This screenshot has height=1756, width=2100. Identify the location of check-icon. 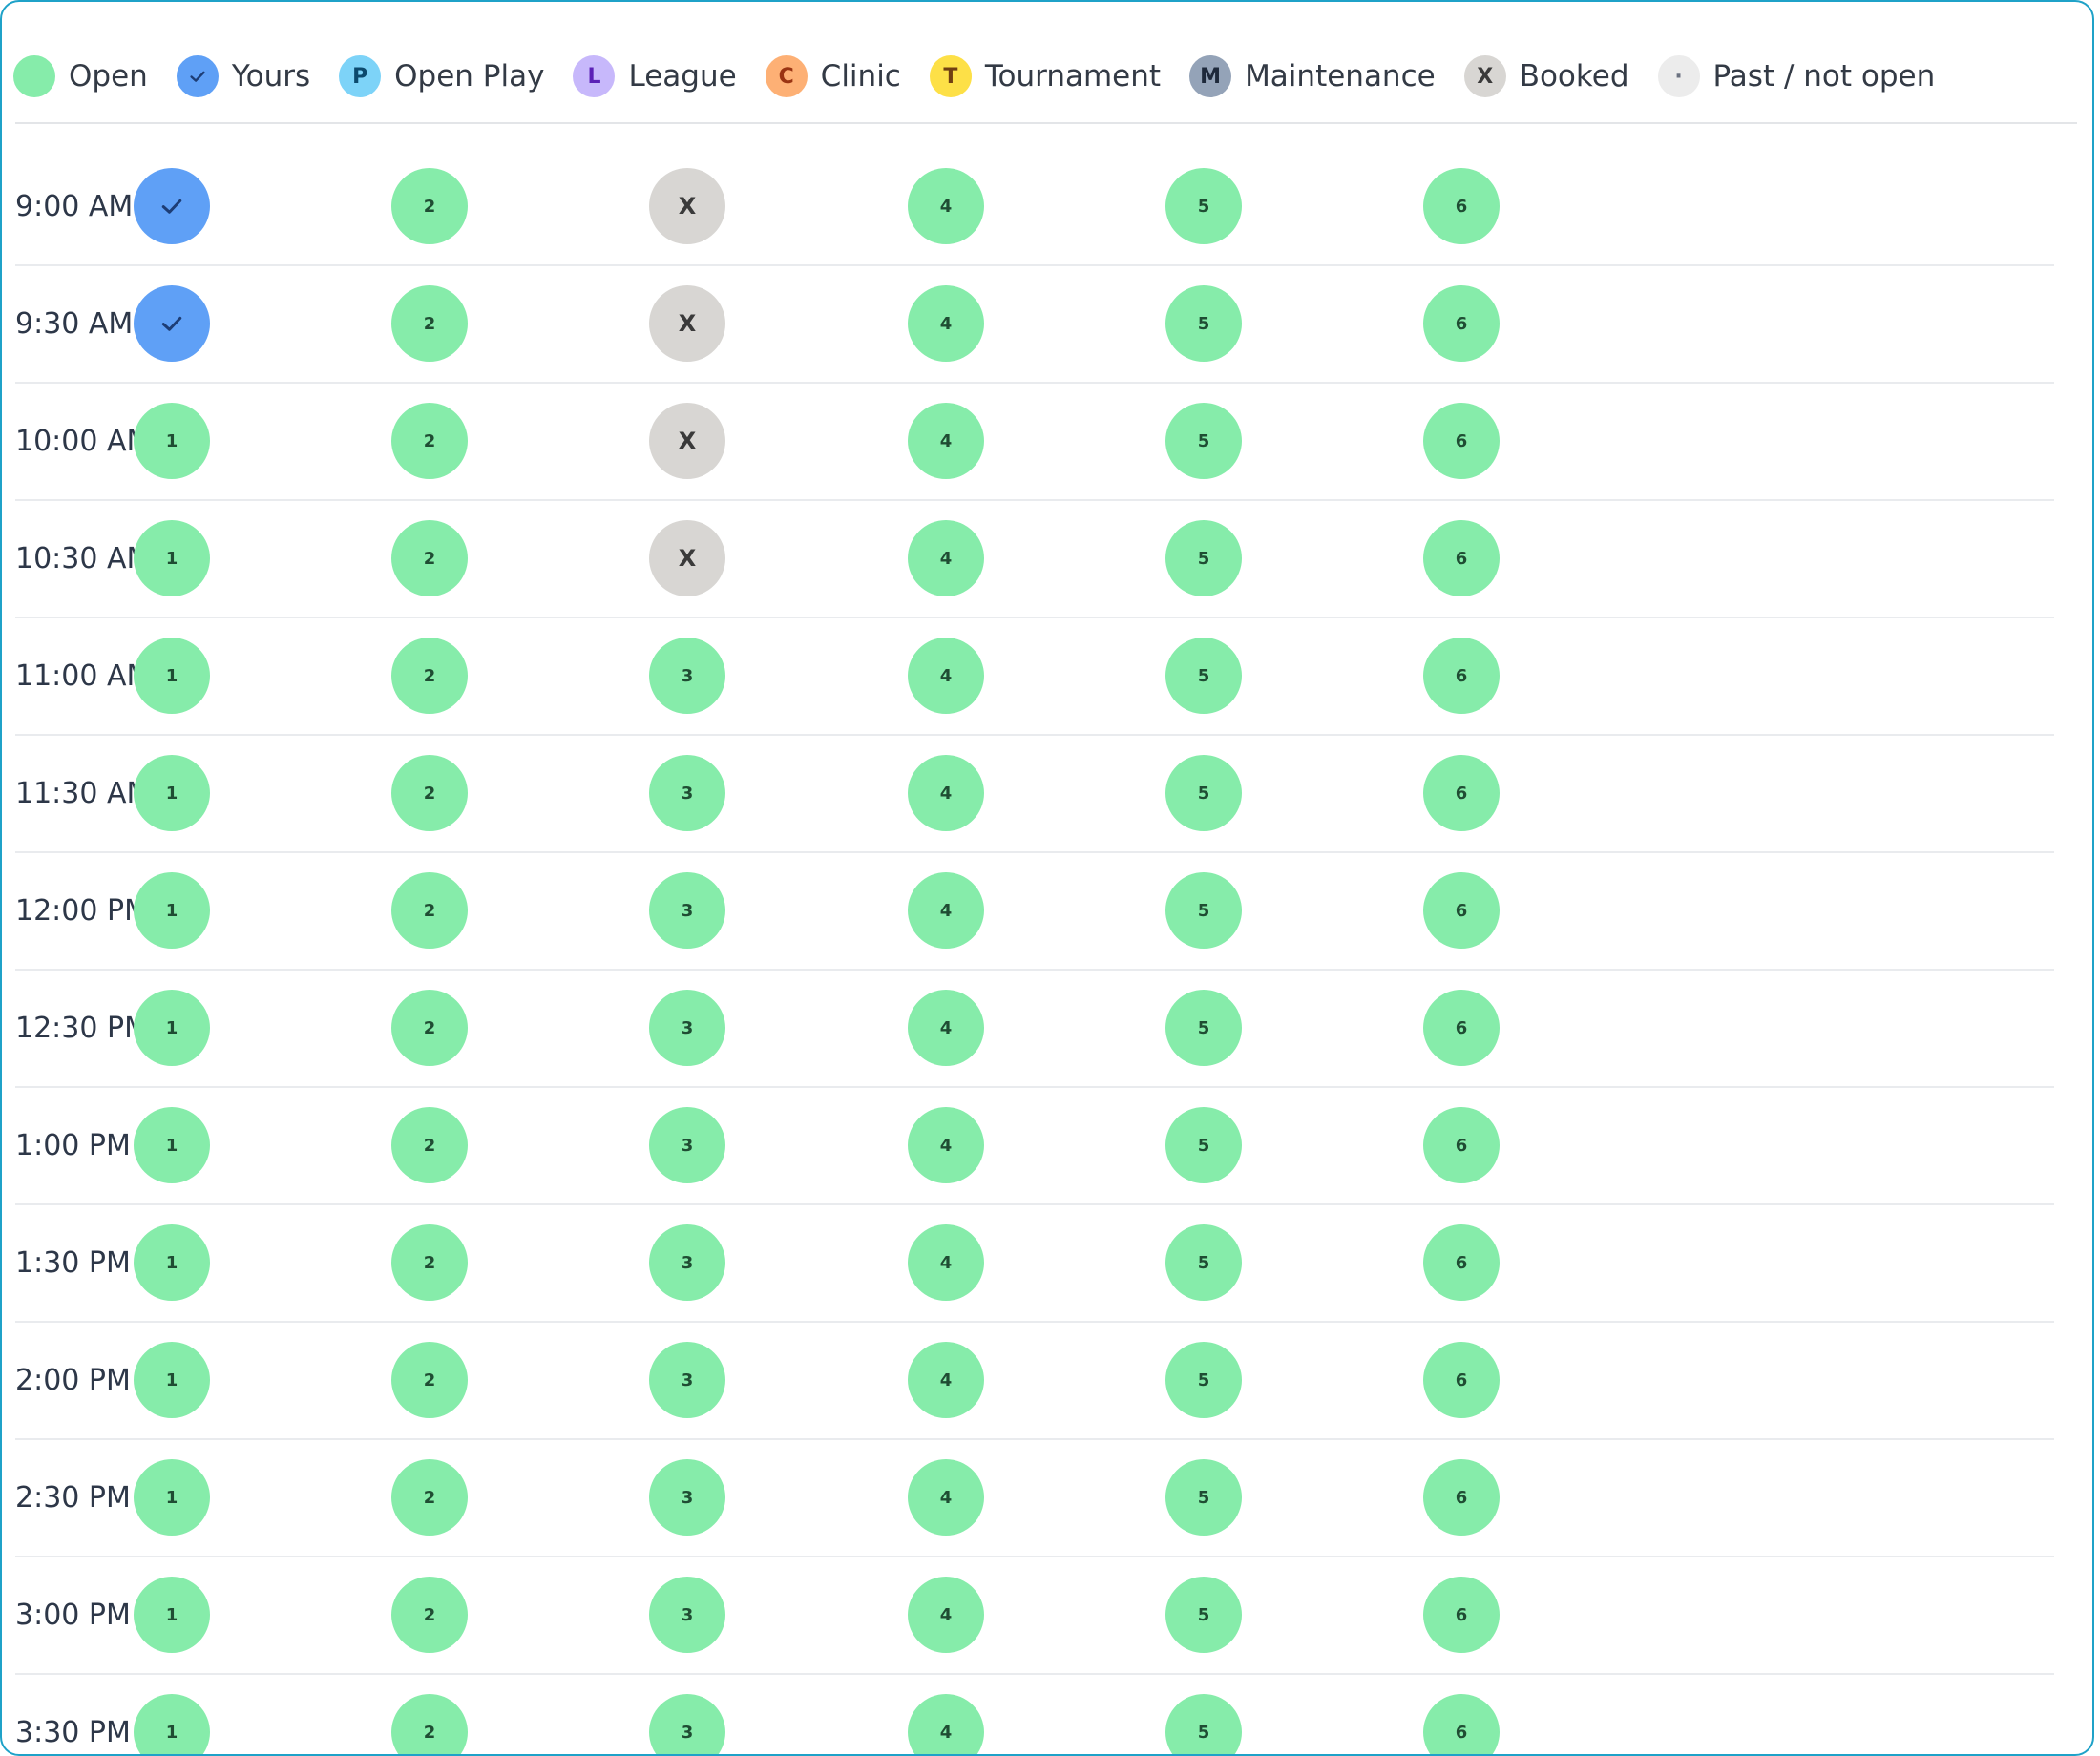
(172, 207).